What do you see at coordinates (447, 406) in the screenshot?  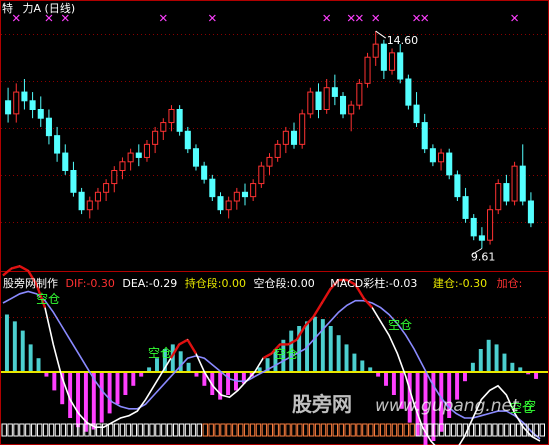 I see `watermark-url: www.gupang.net` at bounding box center [447, 406].